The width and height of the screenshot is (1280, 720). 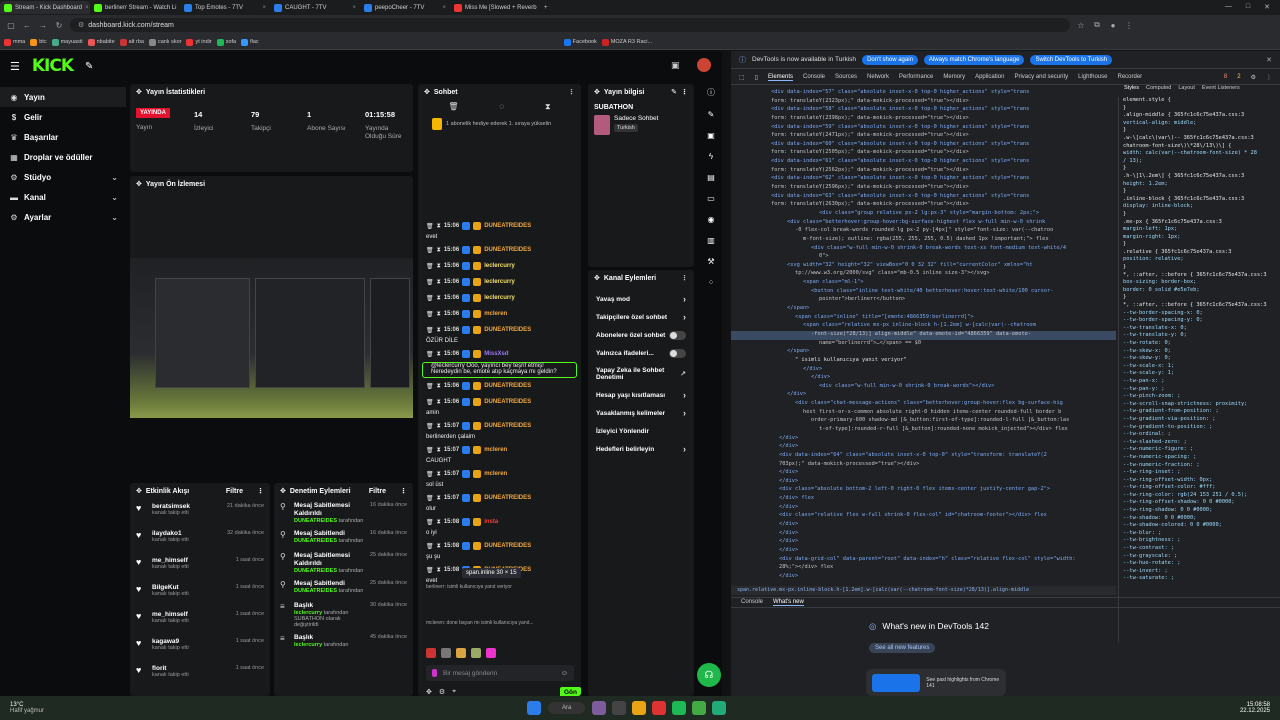 What do you see at coordinates (1097, 25) in the screenshot?
I see `extensions-icon: ⧉` at bounding box center [1097, 25].